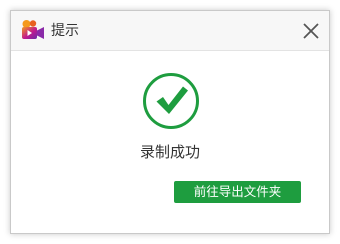 The image size is (340, 244). What do you see at coordinates (33, 30) in the screenshot?
I see `video-camera-icon` at bounding box center [33, 30].